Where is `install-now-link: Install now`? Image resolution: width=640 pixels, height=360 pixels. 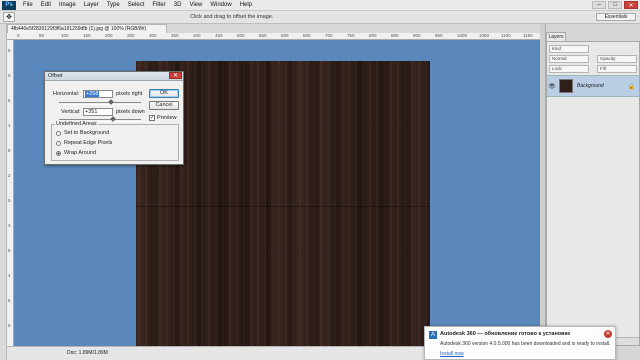
install-now-link: Install now is located at coordinates (452, 354).